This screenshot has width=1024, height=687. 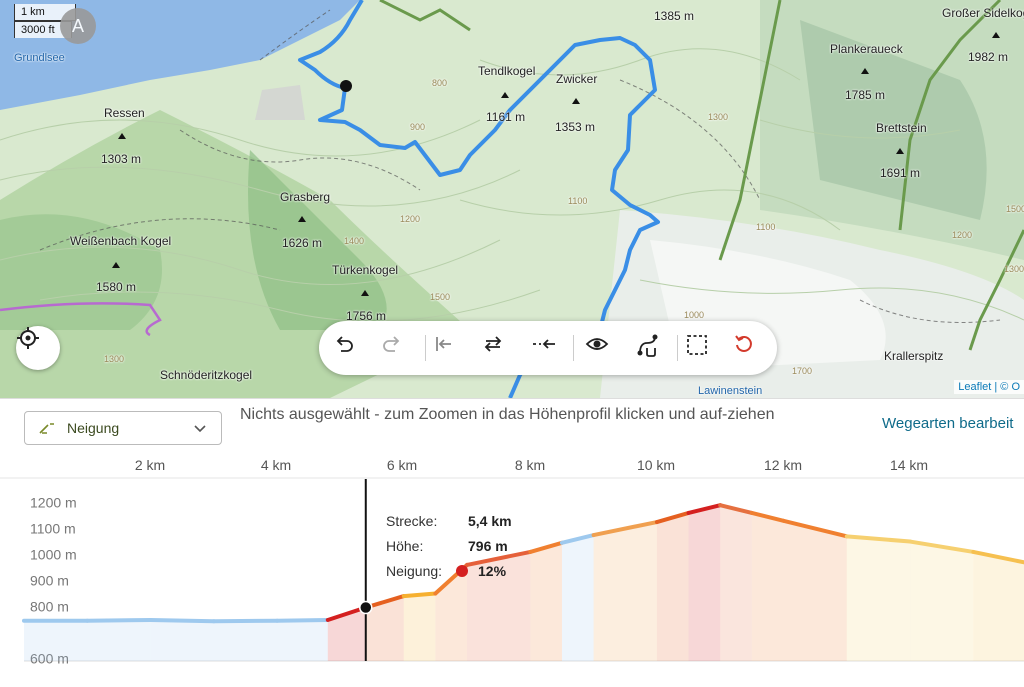 I want to click on go-to-start-button, so click(x=448, y=348).